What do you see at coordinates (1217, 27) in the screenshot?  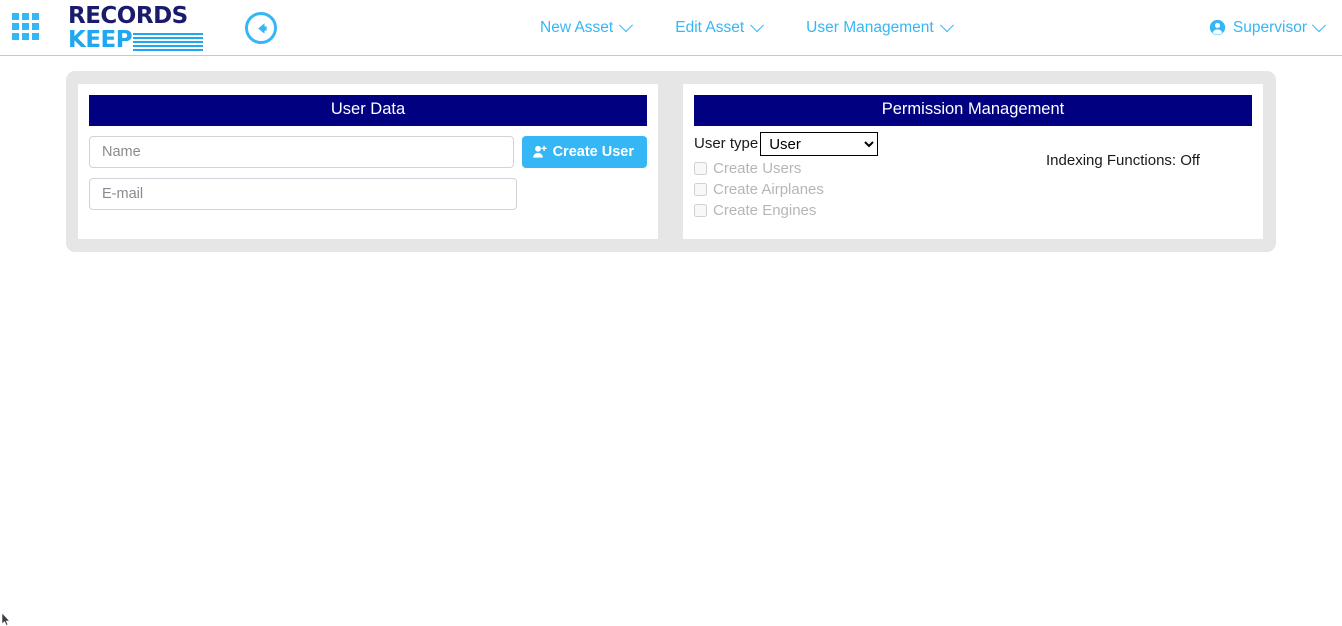 I see `user-circle-icon` at bounding box center [1217, 27].